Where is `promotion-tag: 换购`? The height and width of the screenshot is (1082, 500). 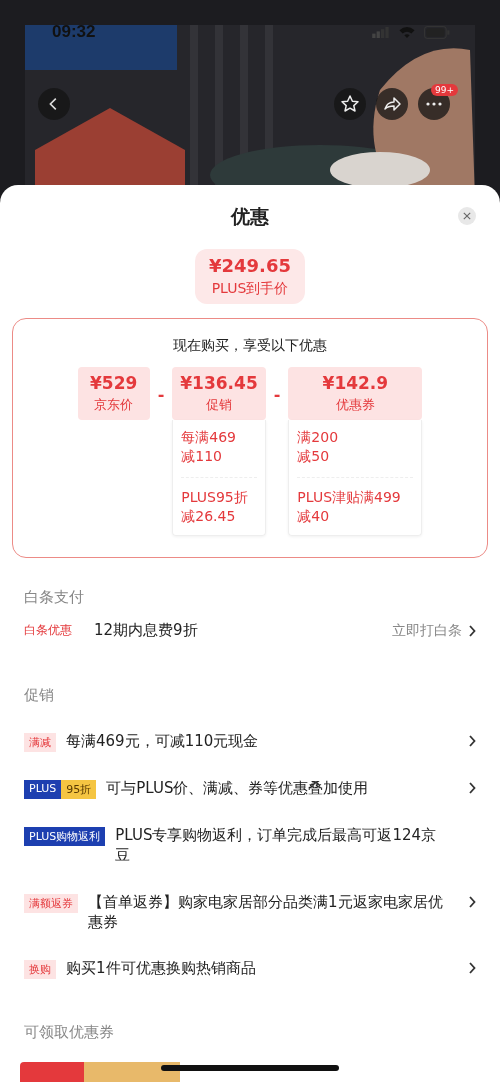
promotion-tag: 换购 is located at coordinates (40, 969).